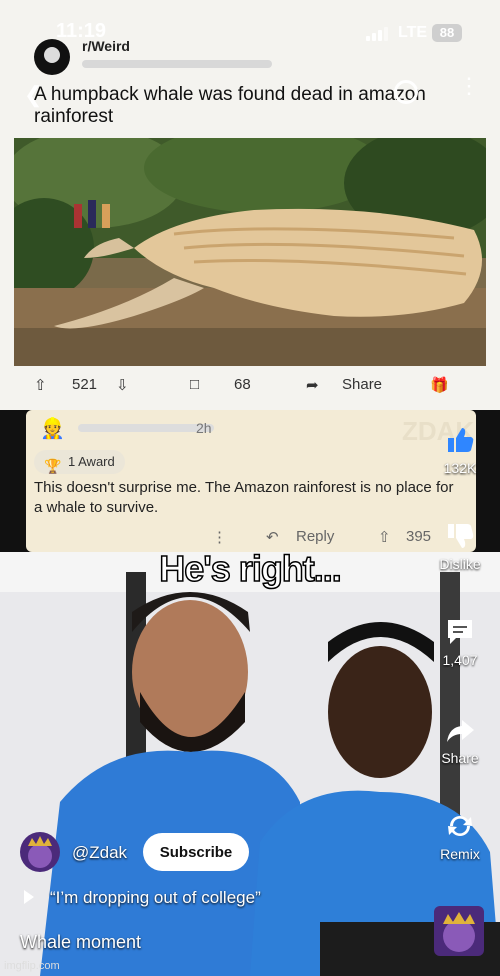 The image size is (500, 976). Describe the element at coordinates (460, 660) in the screenshot. I see `comment-count: 1,407` at that location.